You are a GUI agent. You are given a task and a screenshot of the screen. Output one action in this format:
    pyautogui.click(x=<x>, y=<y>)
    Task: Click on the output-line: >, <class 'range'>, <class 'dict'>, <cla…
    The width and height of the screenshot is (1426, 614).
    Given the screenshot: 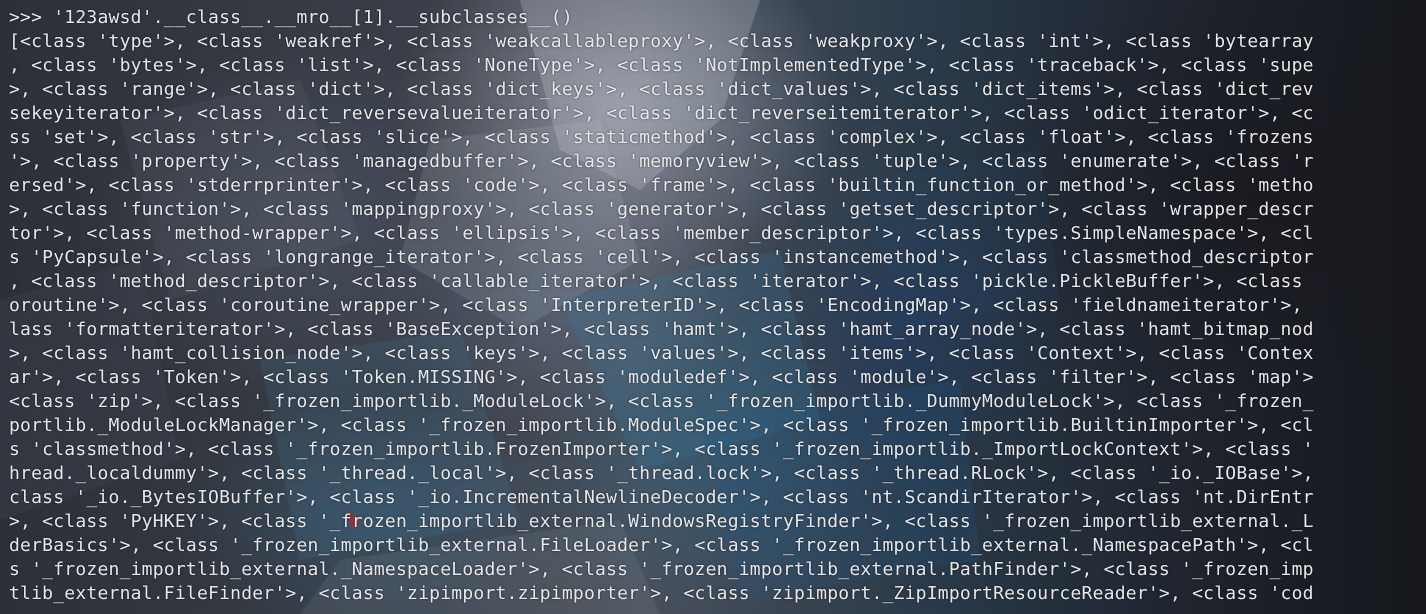 What is the action you would take?
    pyautogui.click(x=661, y=89)
    